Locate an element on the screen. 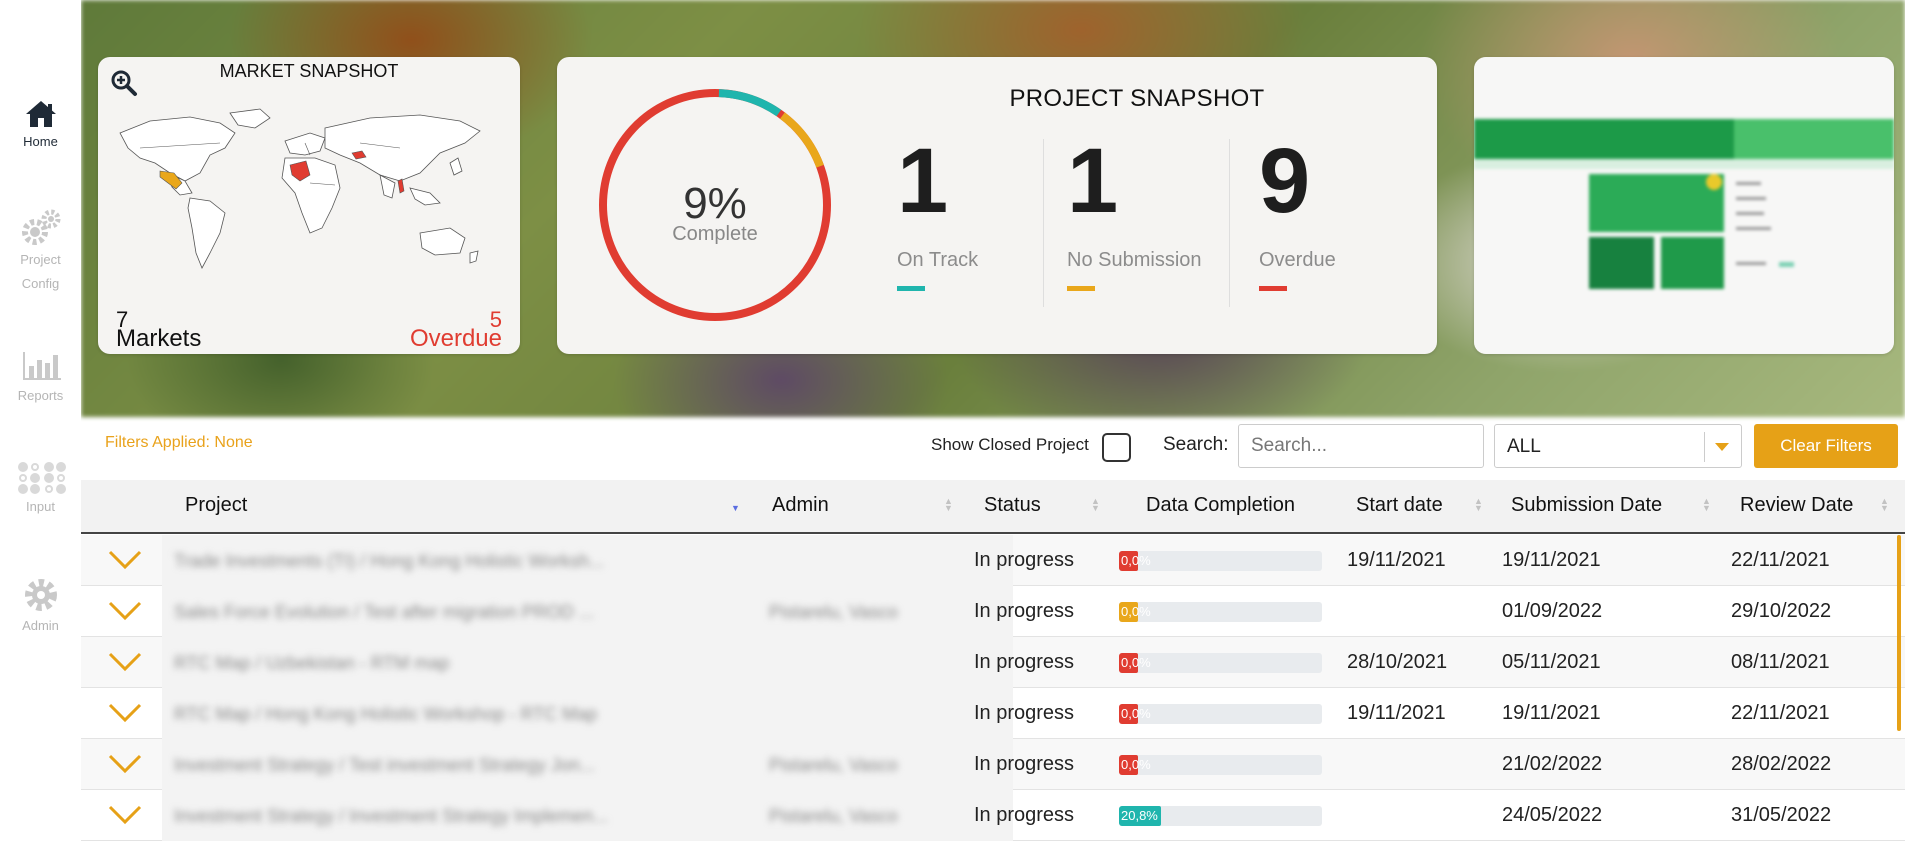 This screenshot has width=1905, height=847. sidebar-item-label: Project is located at coordinates (40, 259).